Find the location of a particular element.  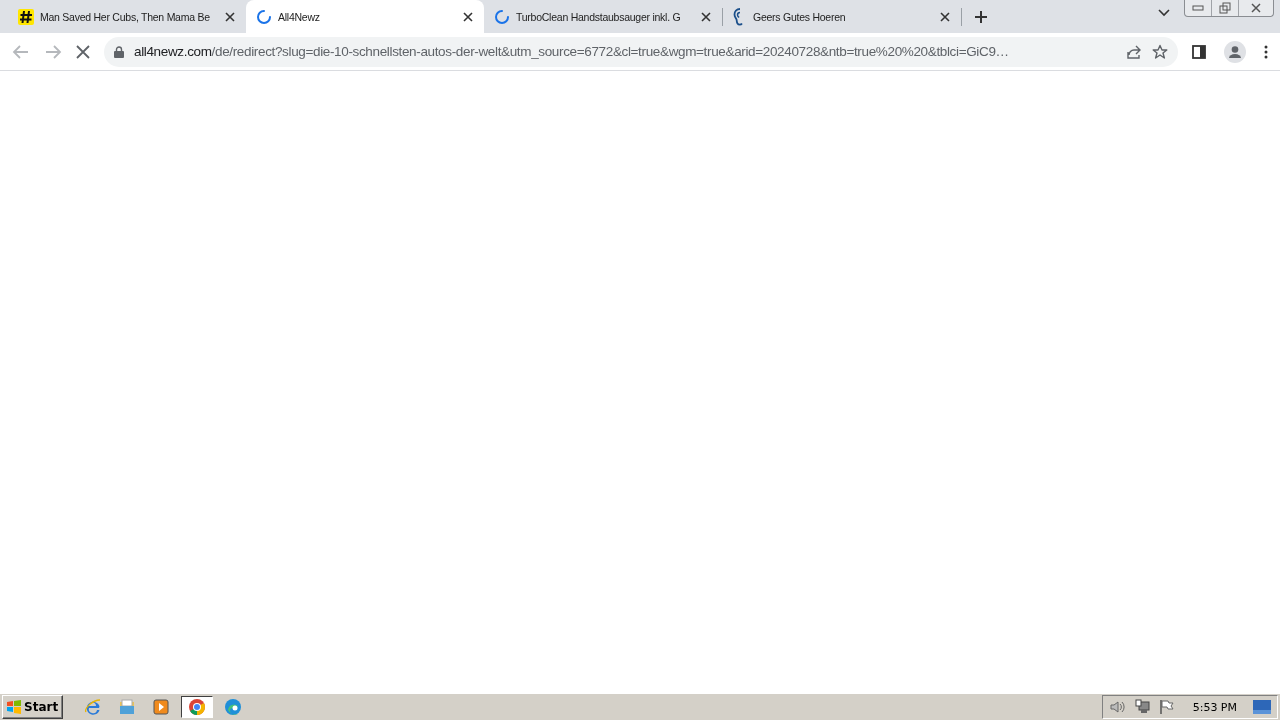

menu-icon is located at coordinates (1266, 51).